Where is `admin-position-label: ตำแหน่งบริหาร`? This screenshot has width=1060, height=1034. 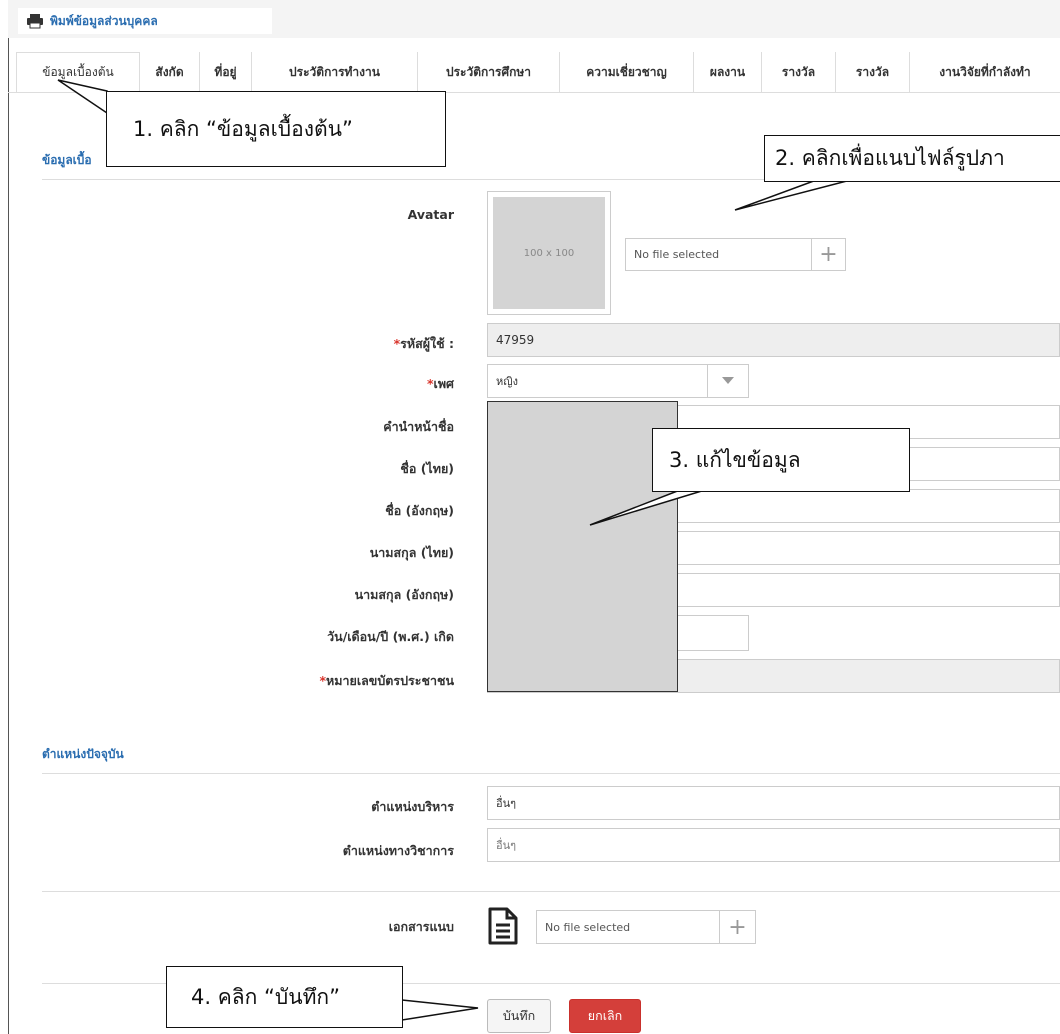
admin-position-label: ตำแหน่งบริหาร is located at coordinates (412, 806).